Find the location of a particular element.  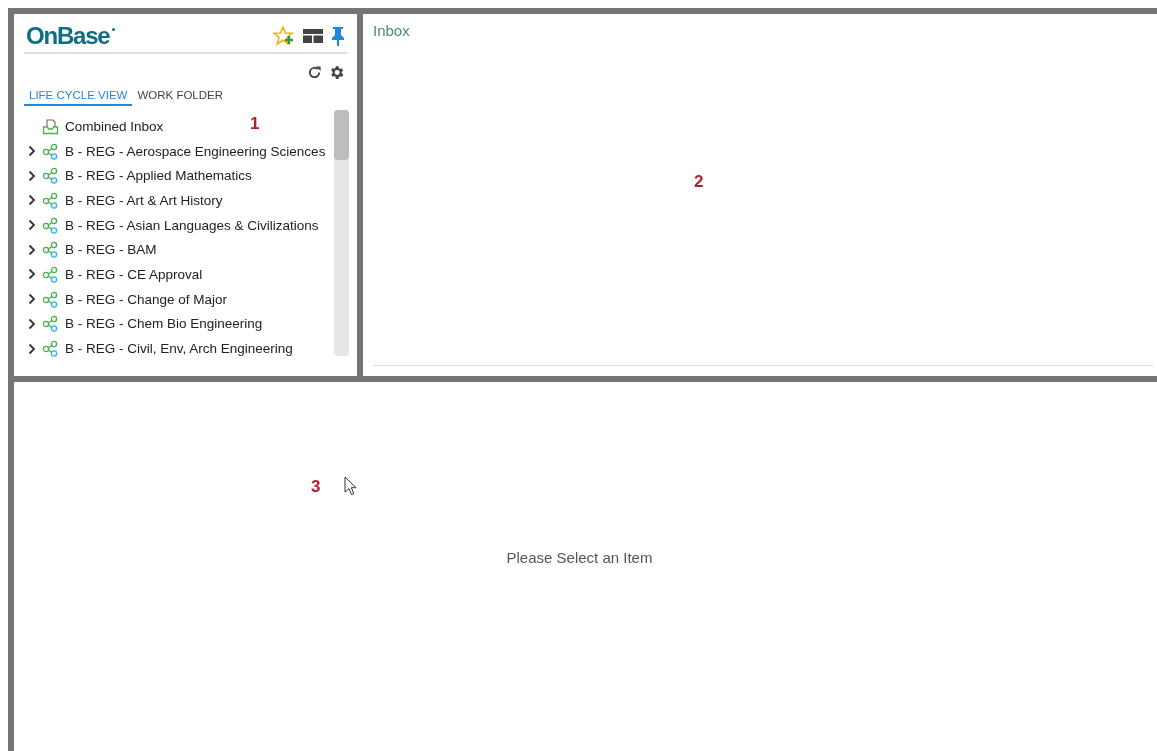

panel-title: Inbox is located at coordinates (392, 30).